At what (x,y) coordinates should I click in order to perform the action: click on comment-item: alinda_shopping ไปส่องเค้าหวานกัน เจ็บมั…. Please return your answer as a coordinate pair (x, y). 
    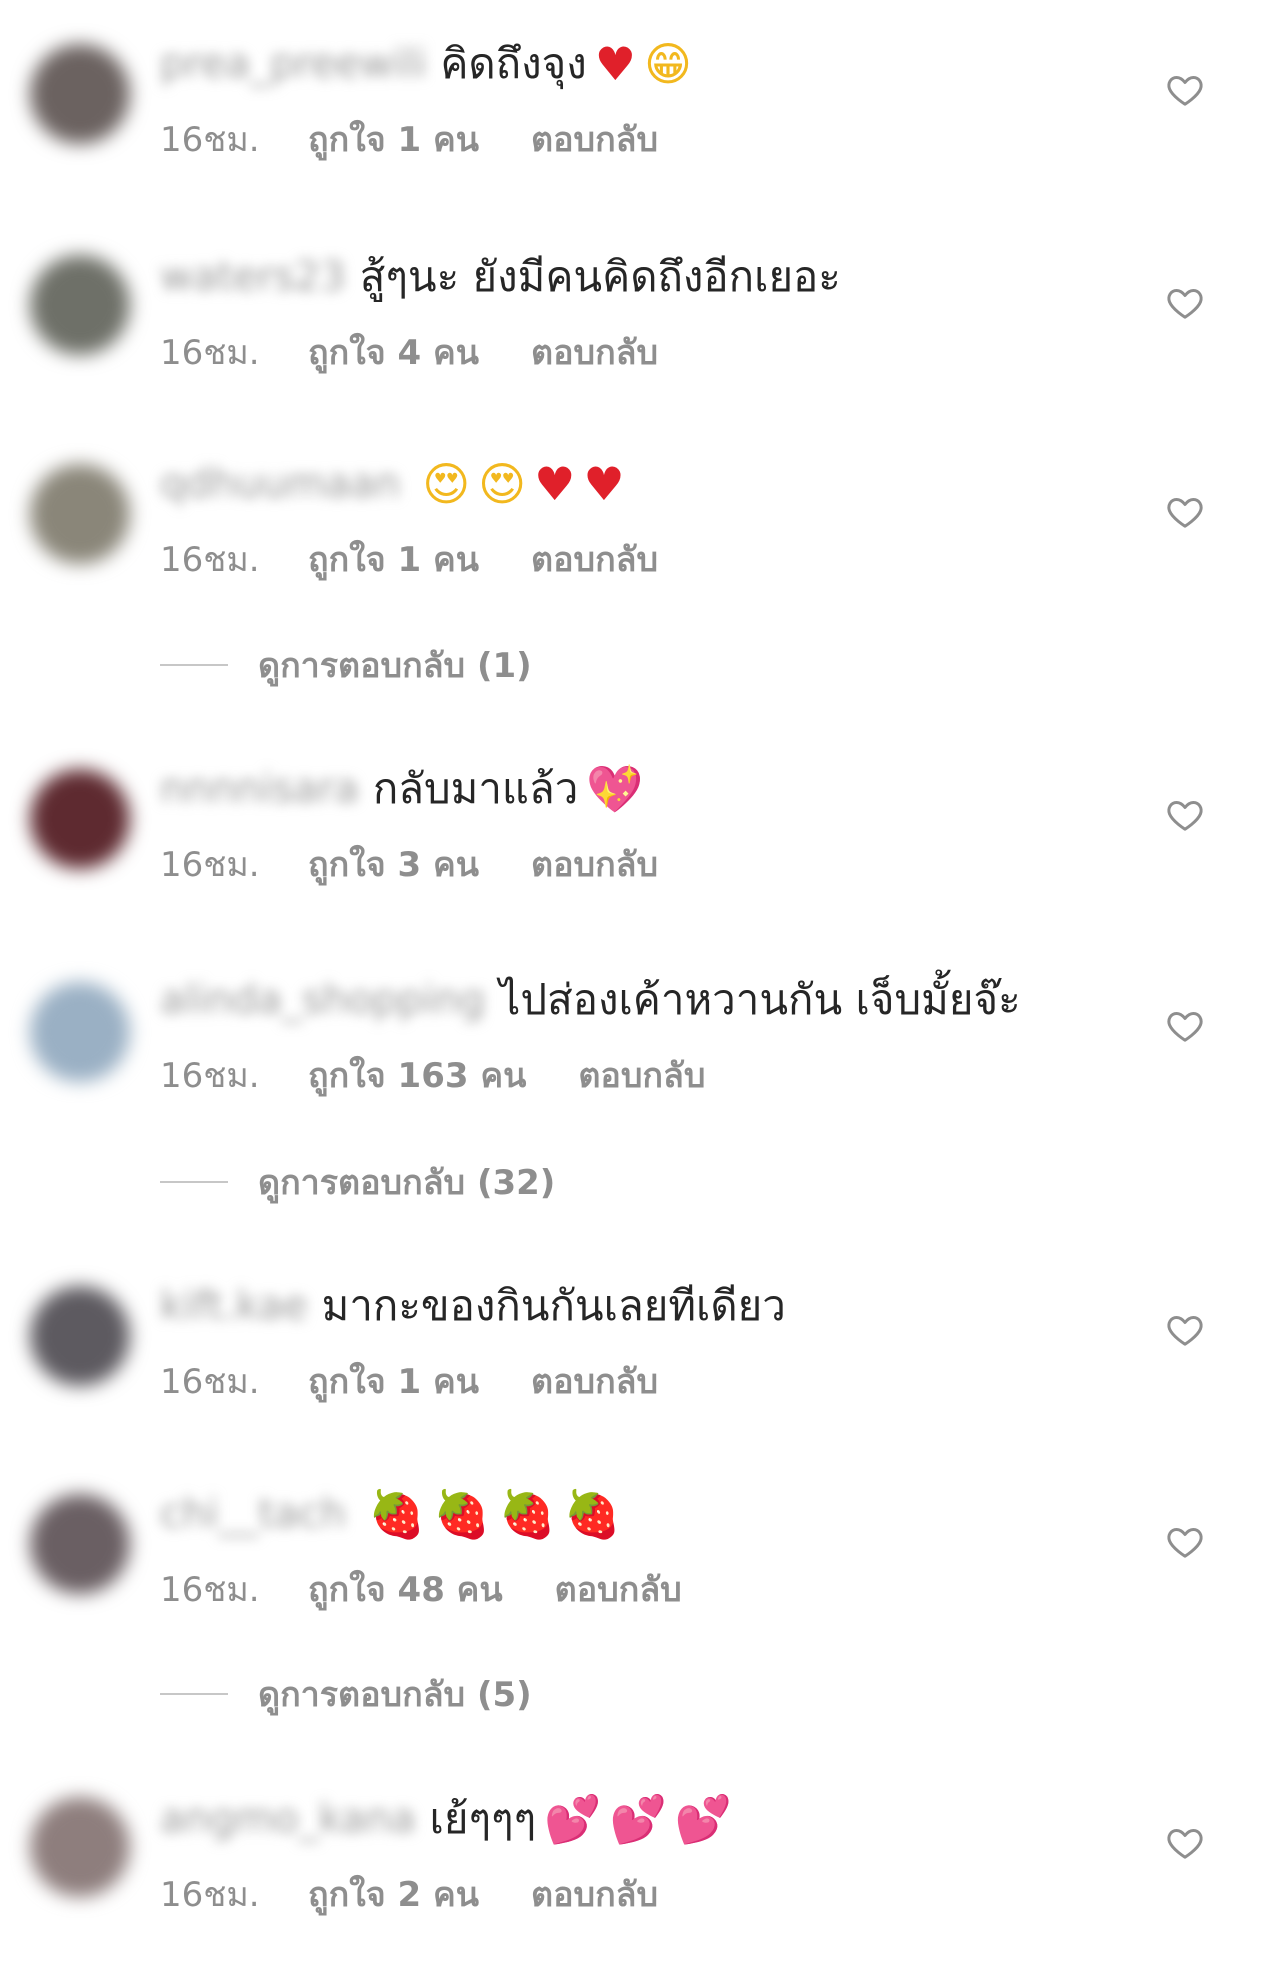
    Looking at the image, I should click on (640, 1043).